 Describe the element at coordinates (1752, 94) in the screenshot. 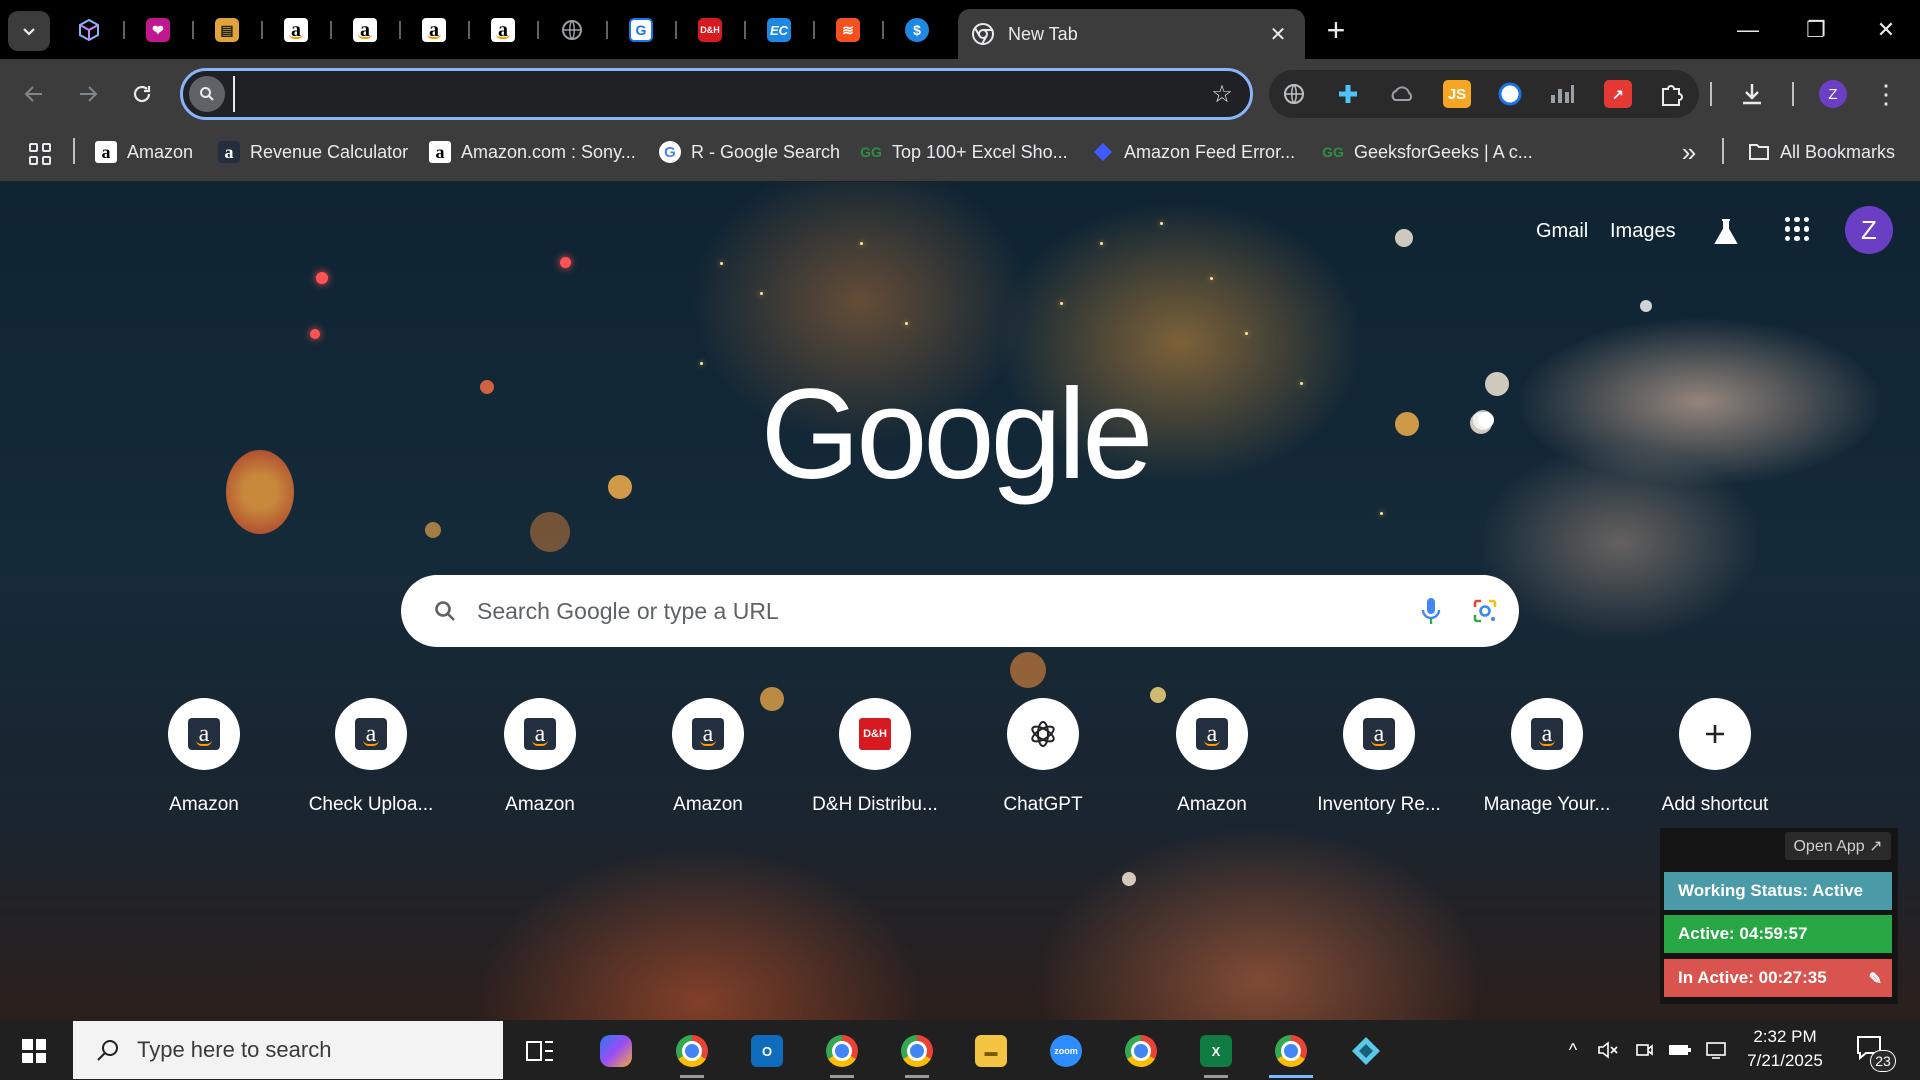

I see `download-icon` at that location.